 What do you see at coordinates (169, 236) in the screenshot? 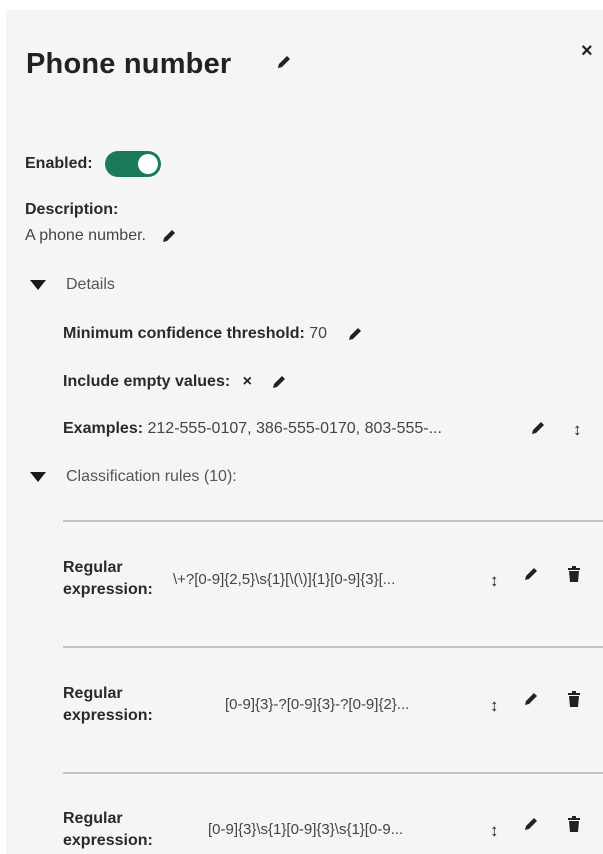
I see `edit-description-pencil-icon` at bounding box center [169, 236].